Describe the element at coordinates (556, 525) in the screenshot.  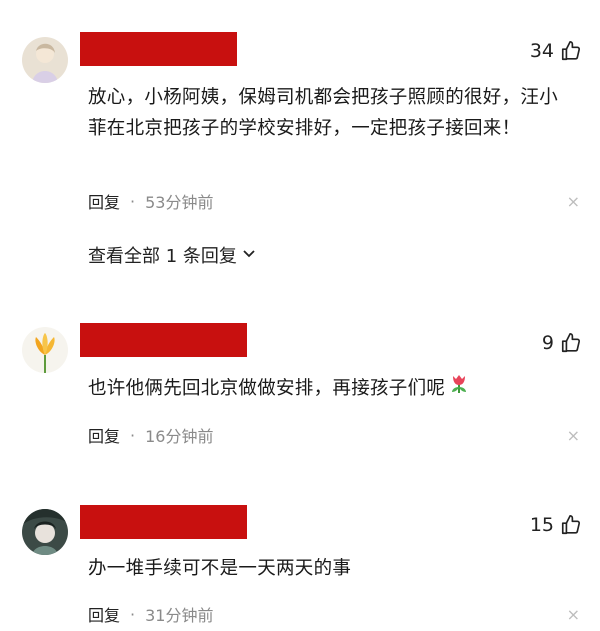
I see `like-button: 15` at that location.